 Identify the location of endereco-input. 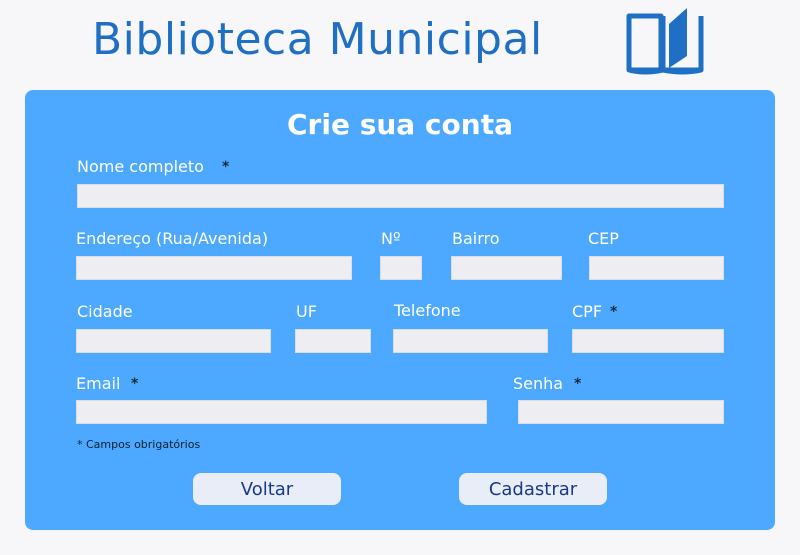
(214, 268).